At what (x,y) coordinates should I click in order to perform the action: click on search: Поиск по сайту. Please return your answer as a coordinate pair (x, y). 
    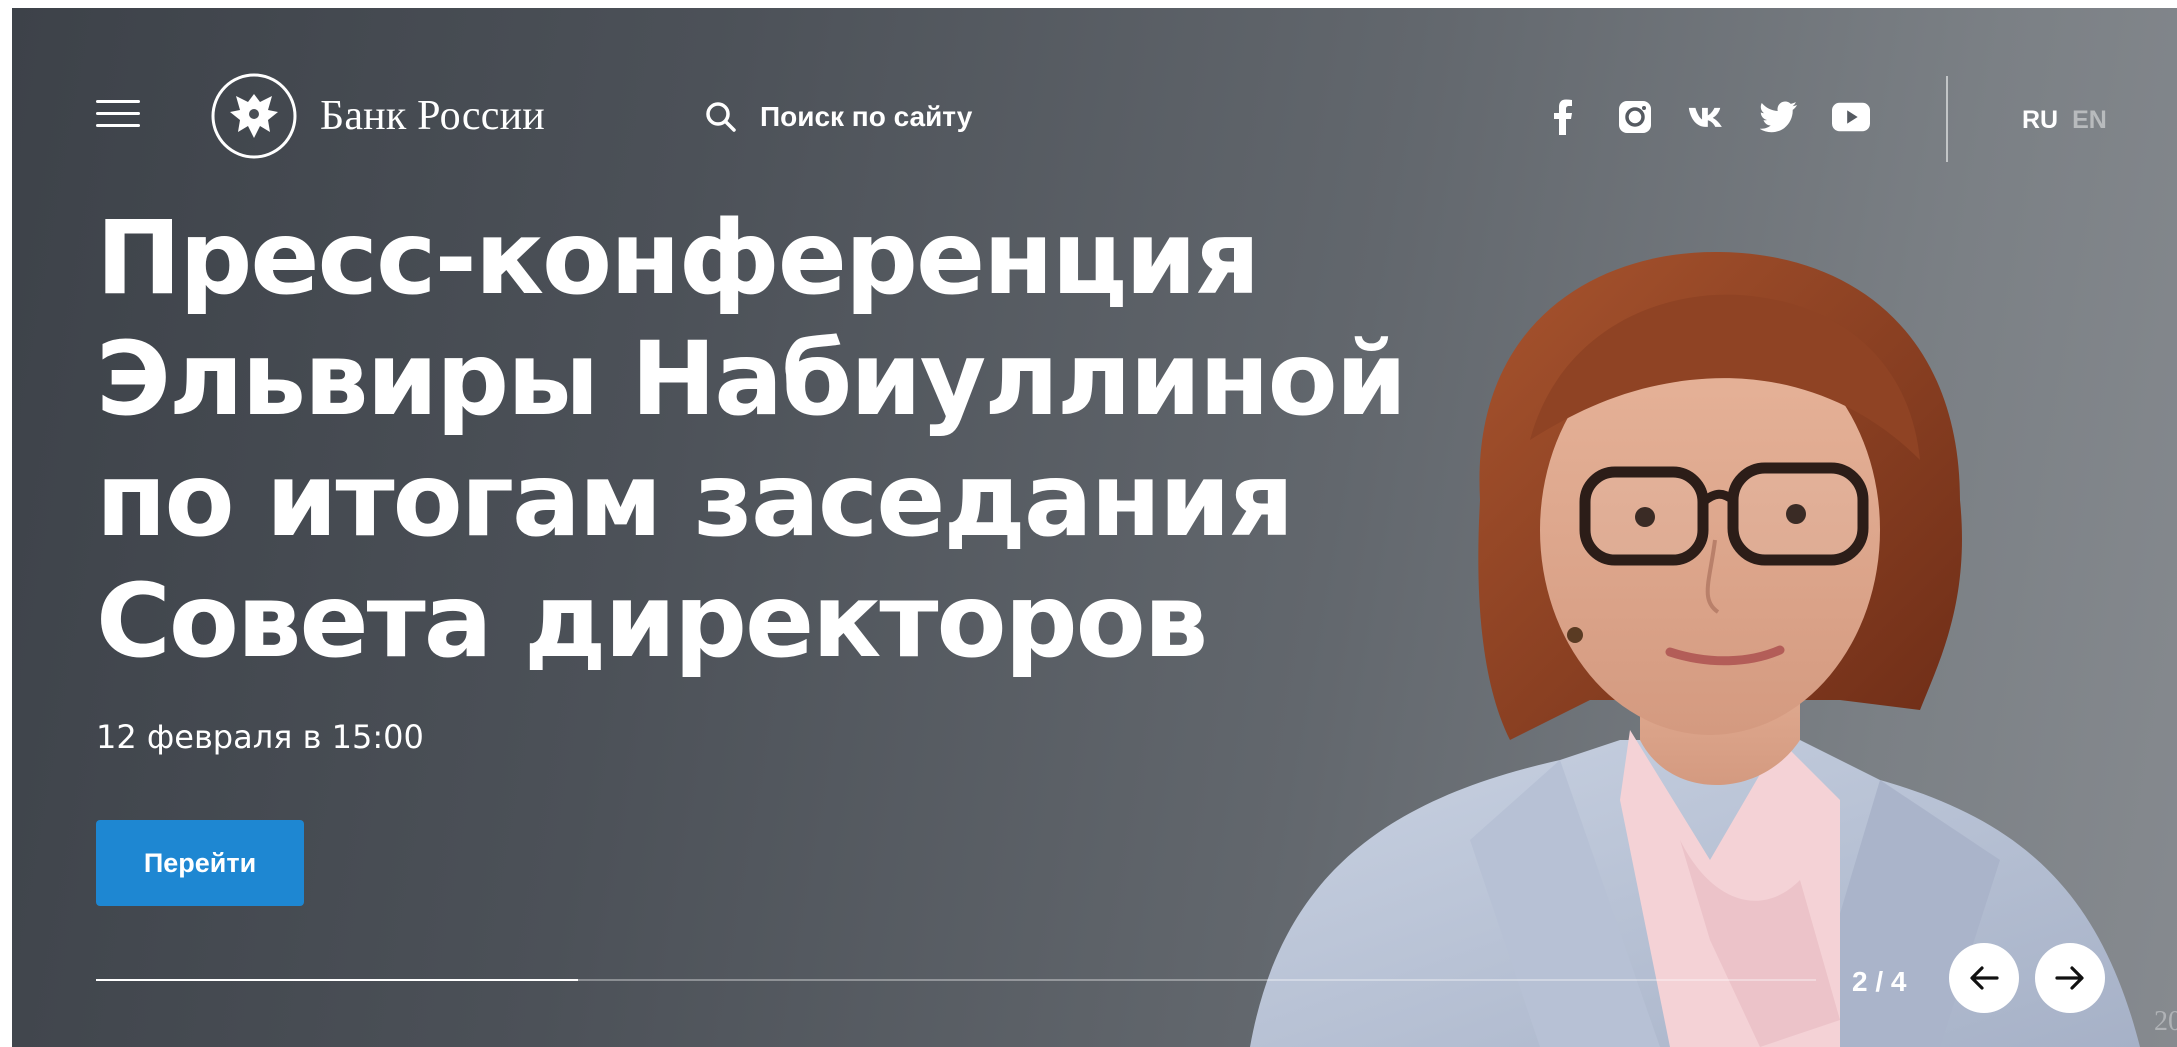
    Looking at the image, I should click on (838, 117).